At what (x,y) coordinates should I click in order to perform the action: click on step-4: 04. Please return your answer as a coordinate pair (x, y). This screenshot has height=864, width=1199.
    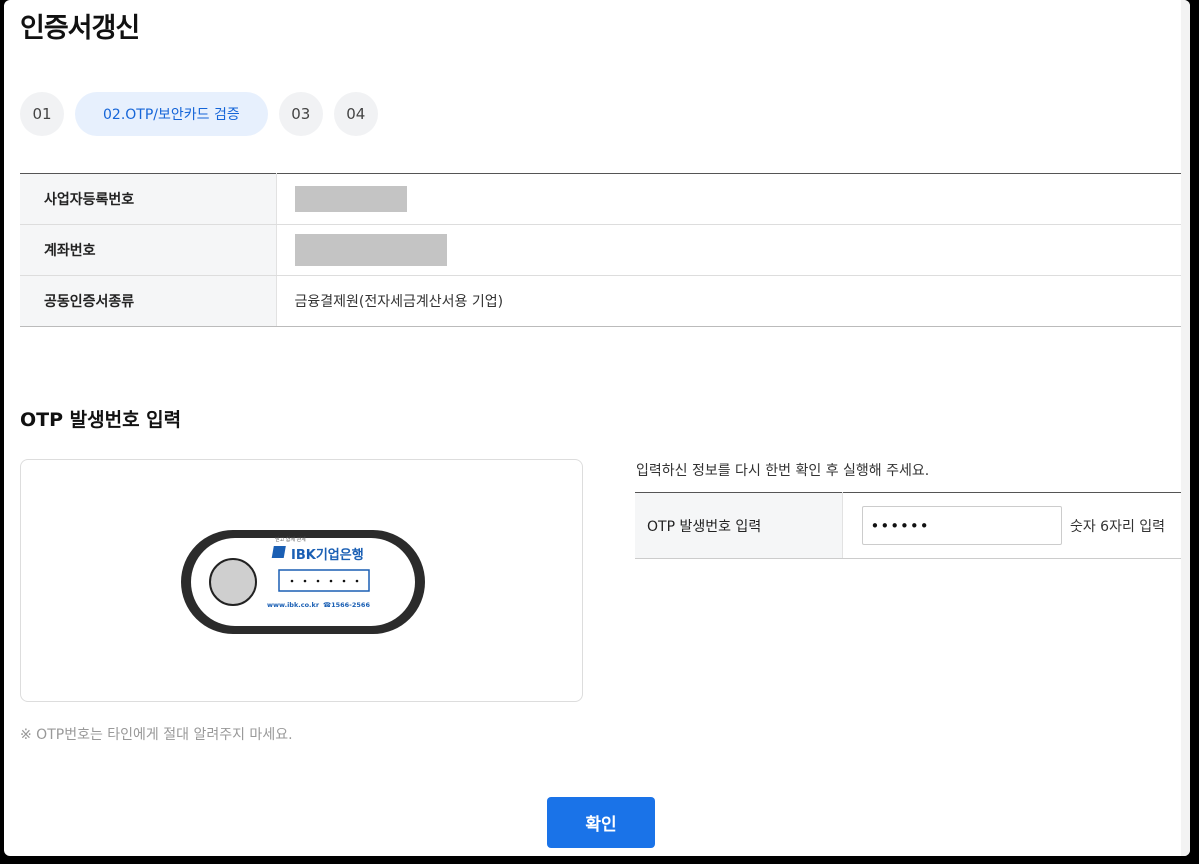
    Looking at the image, I should click on (355, 114).